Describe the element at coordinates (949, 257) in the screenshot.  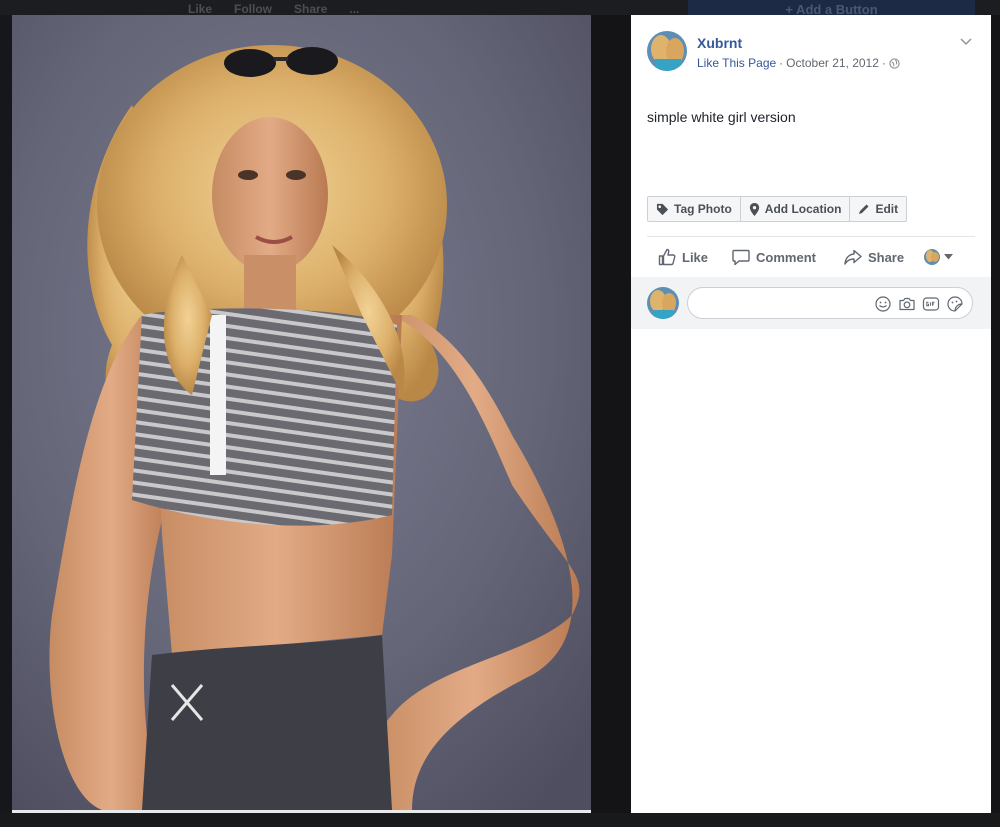
I see `caret-down-icon` at that location.